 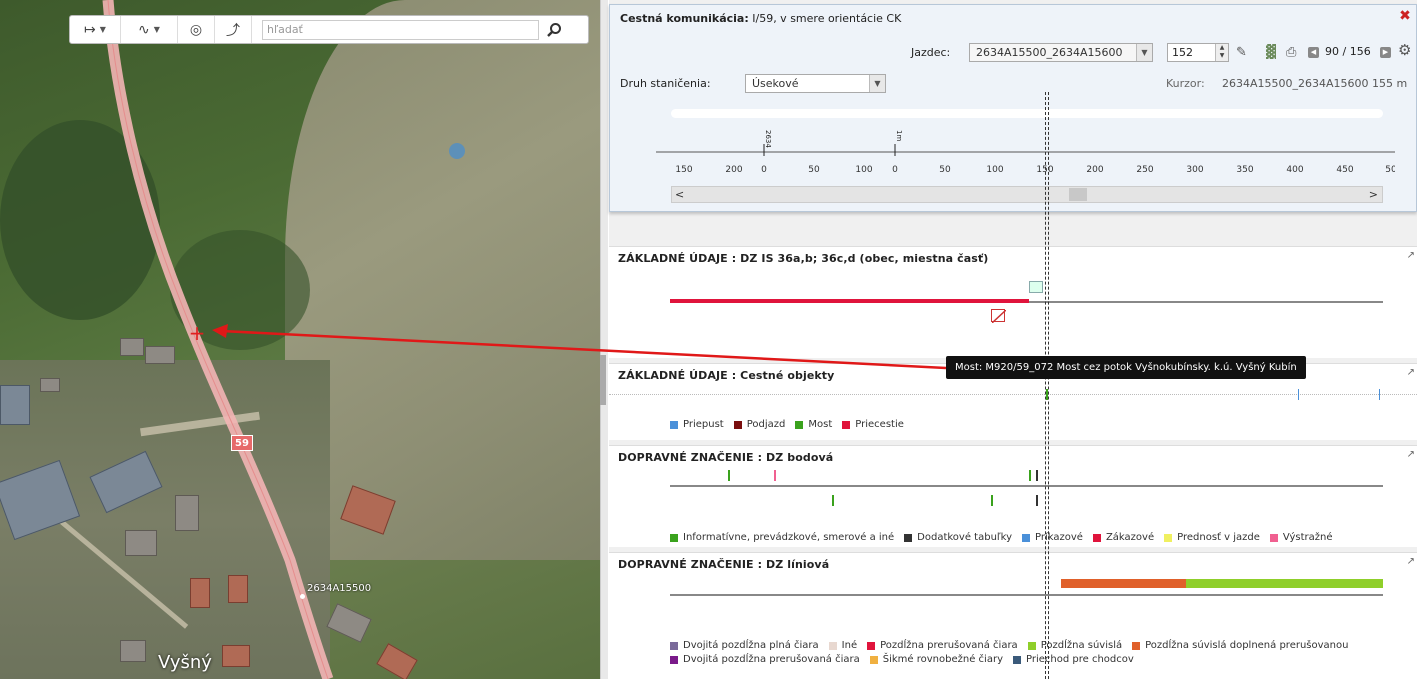 I want to click on legend-item: Iné, so click(x=843, y=645).